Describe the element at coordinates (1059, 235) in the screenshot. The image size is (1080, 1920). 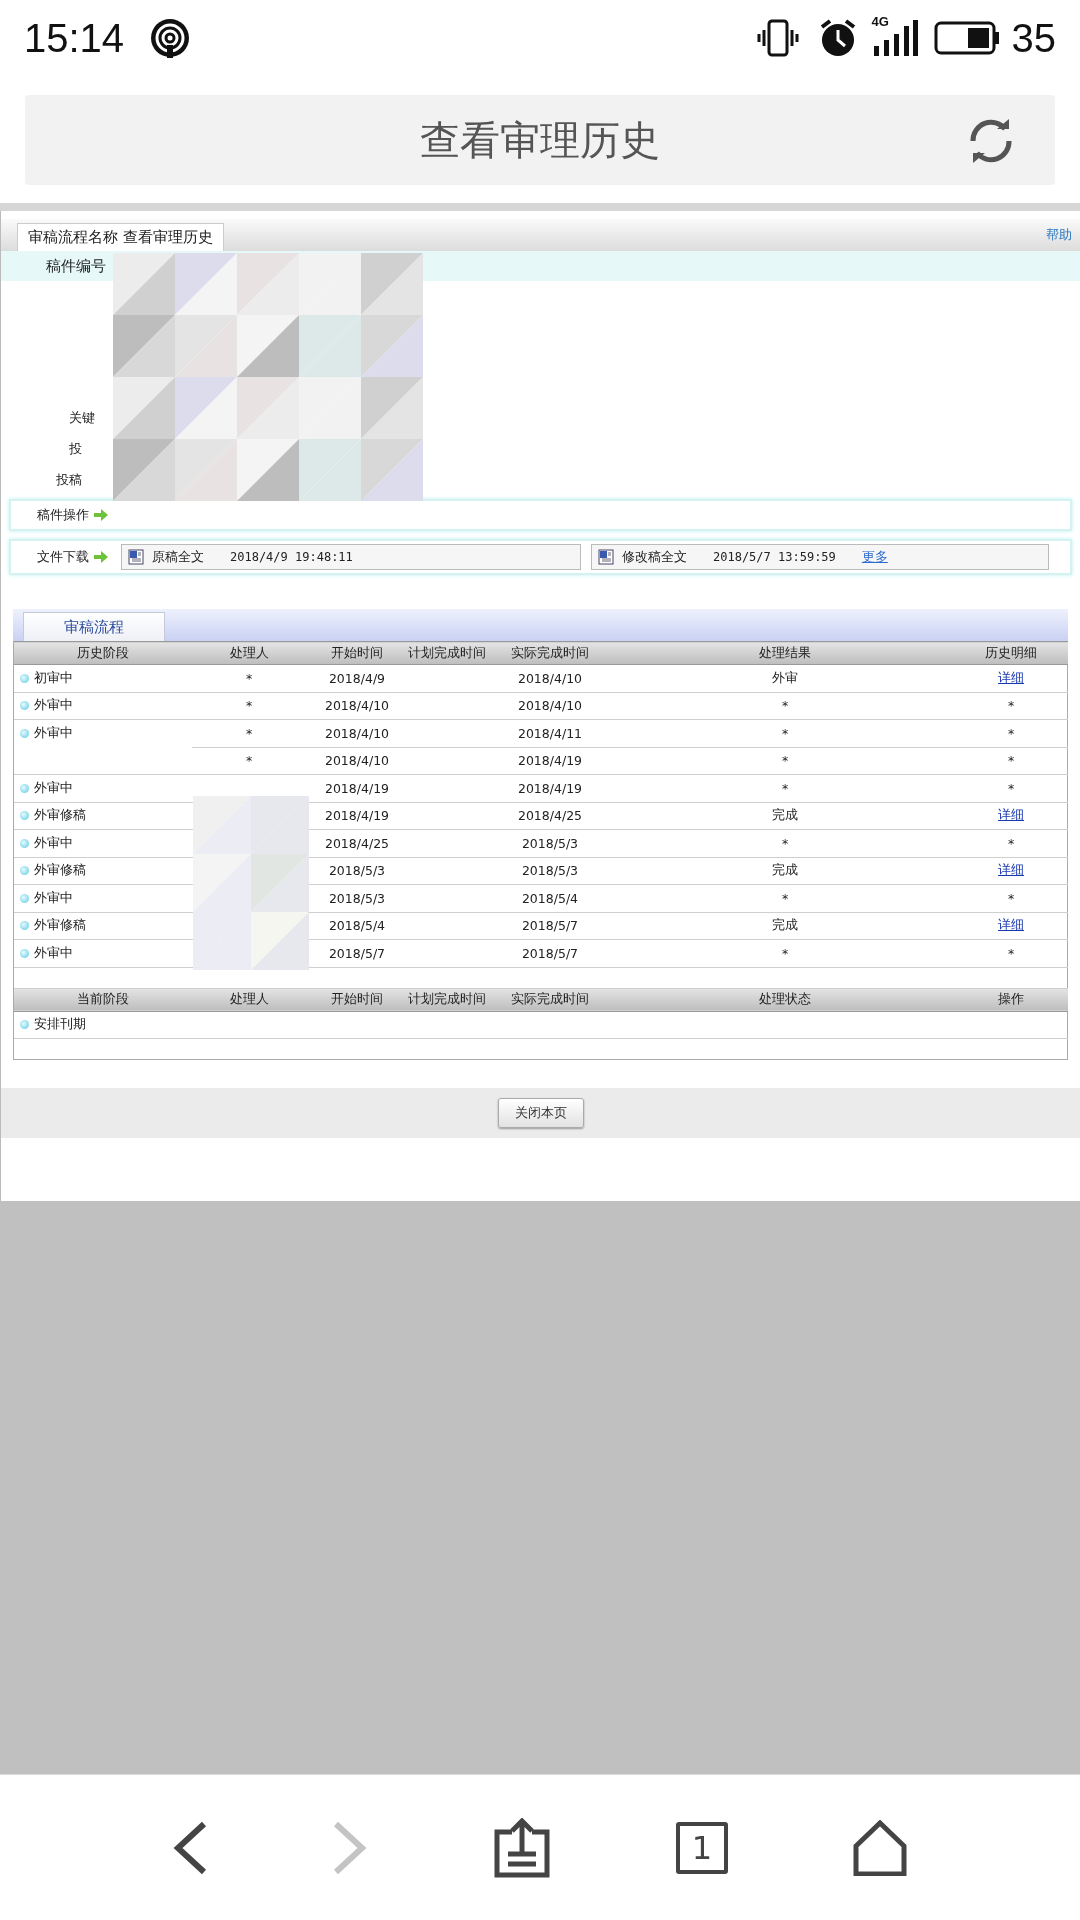
I see `help-link: 帮助` at that location.